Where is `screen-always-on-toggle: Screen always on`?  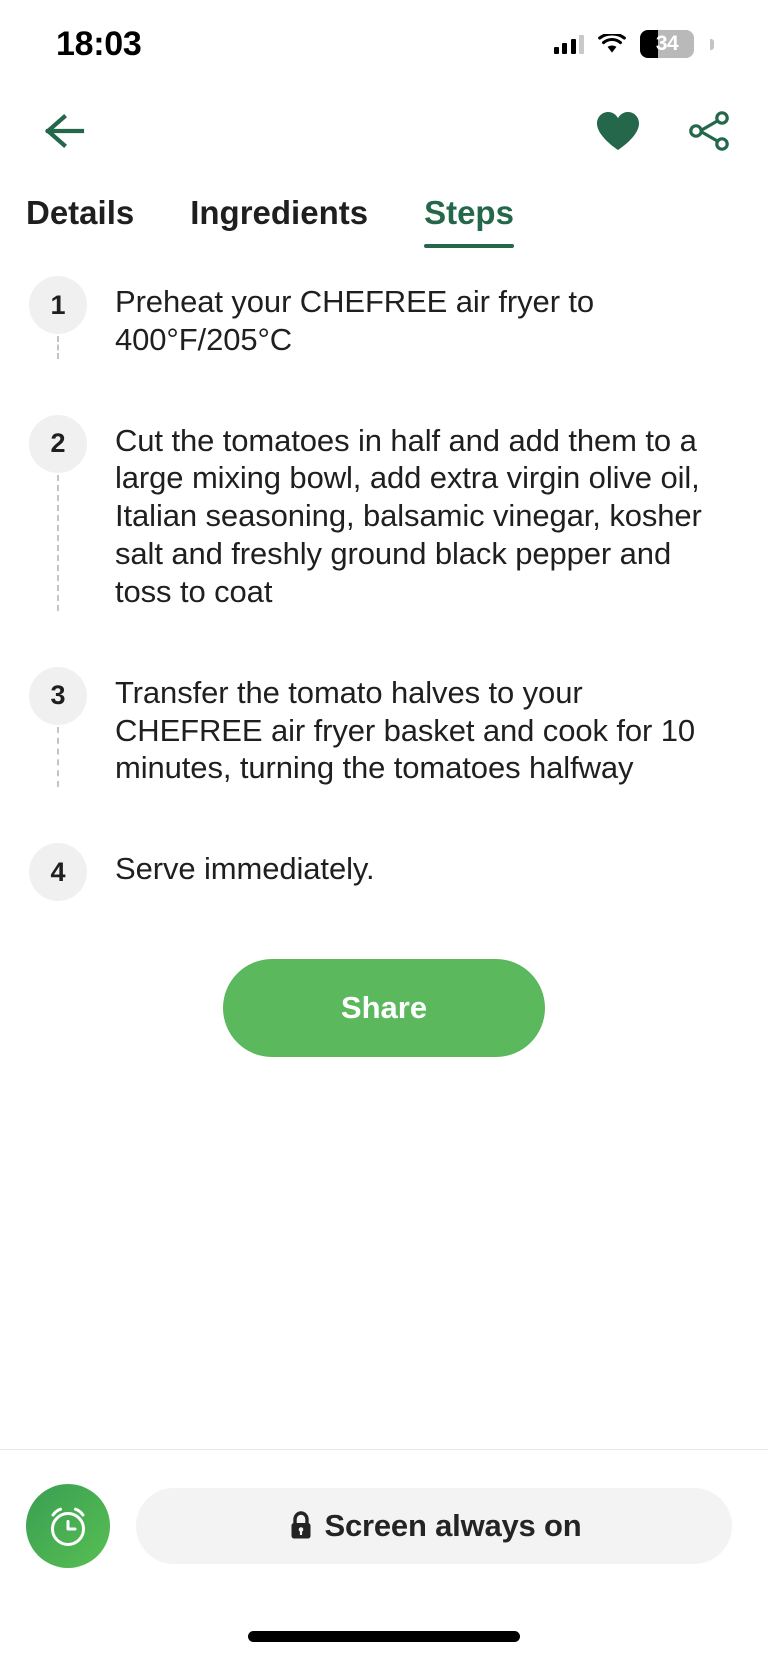 screen-always-on-toggle: Screen always on is located at coordinates (434, 1526).